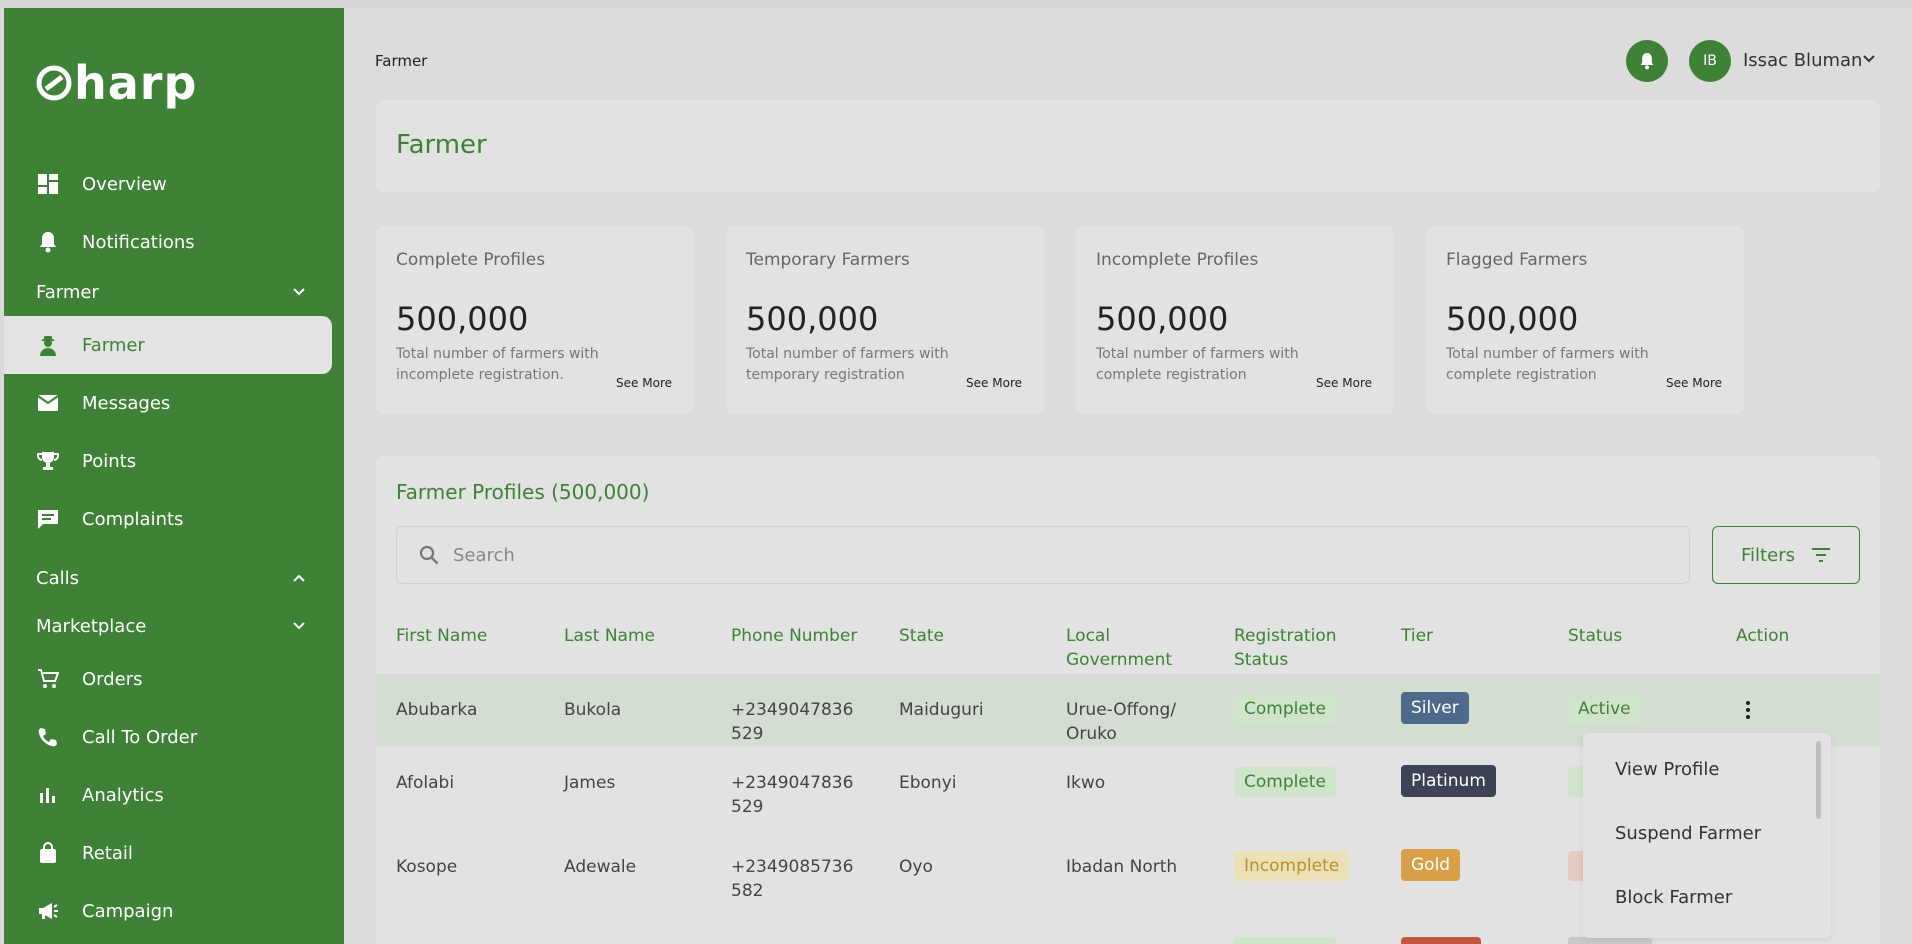  Describe the element at coordinates (107, 853) in the screenshot. I see `sidebar-item-label: Retail` at that location.